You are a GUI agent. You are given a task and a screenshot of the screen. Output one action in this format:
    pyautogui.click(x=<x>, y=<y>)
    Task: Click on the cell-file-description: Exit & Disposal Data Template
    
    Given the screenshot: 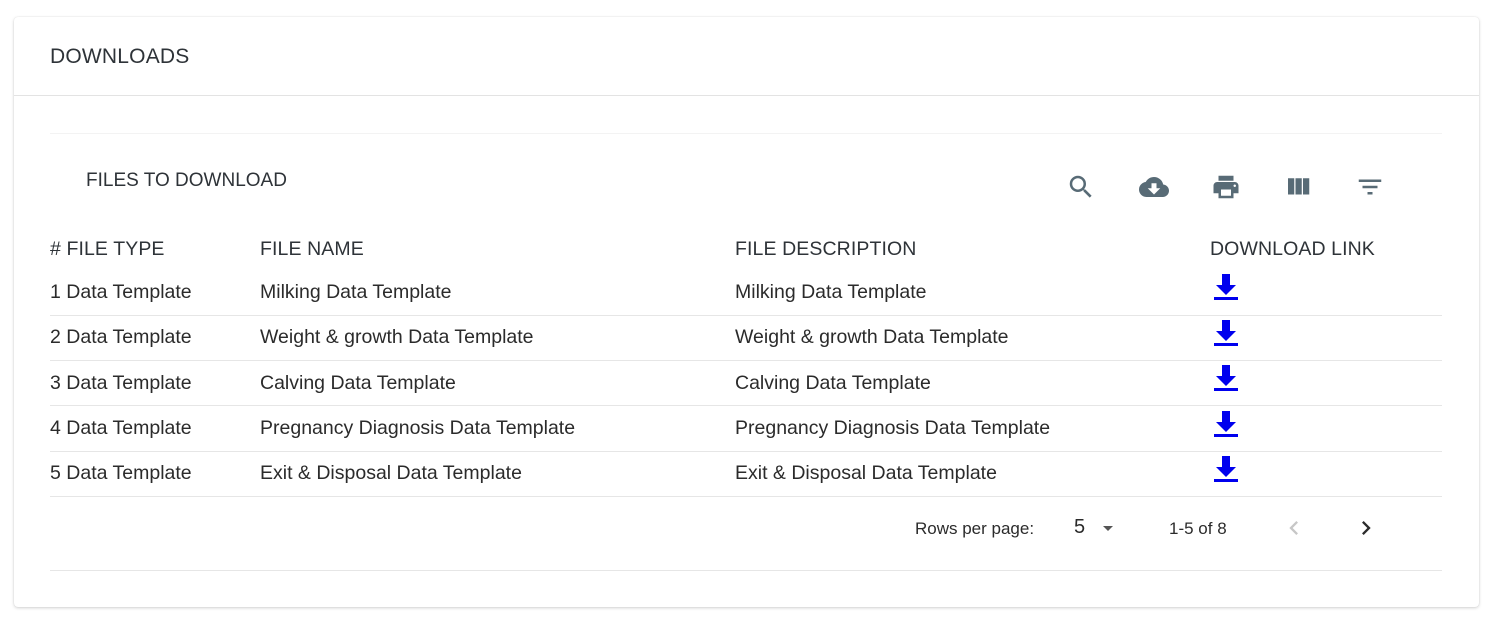 What is the action you would take?
    pyautogui.click(x=972, y=474)
    